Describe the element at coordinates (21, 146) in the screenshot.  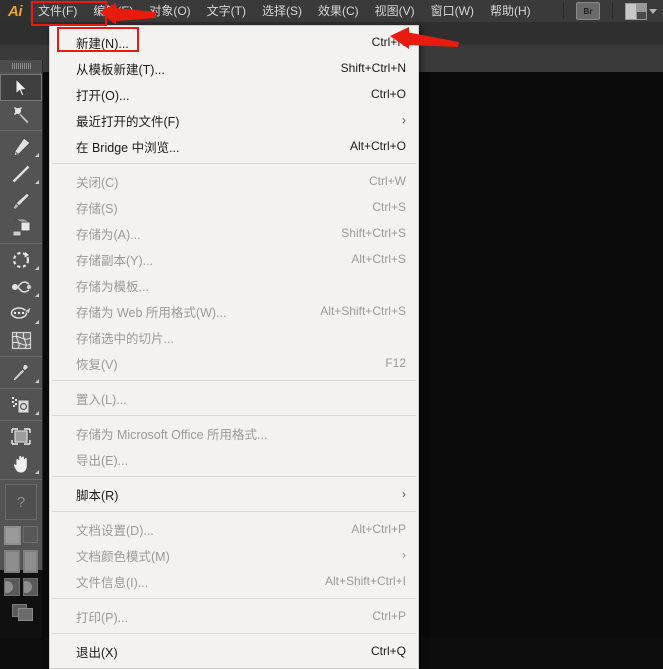
I see `pen-tool` at that location.